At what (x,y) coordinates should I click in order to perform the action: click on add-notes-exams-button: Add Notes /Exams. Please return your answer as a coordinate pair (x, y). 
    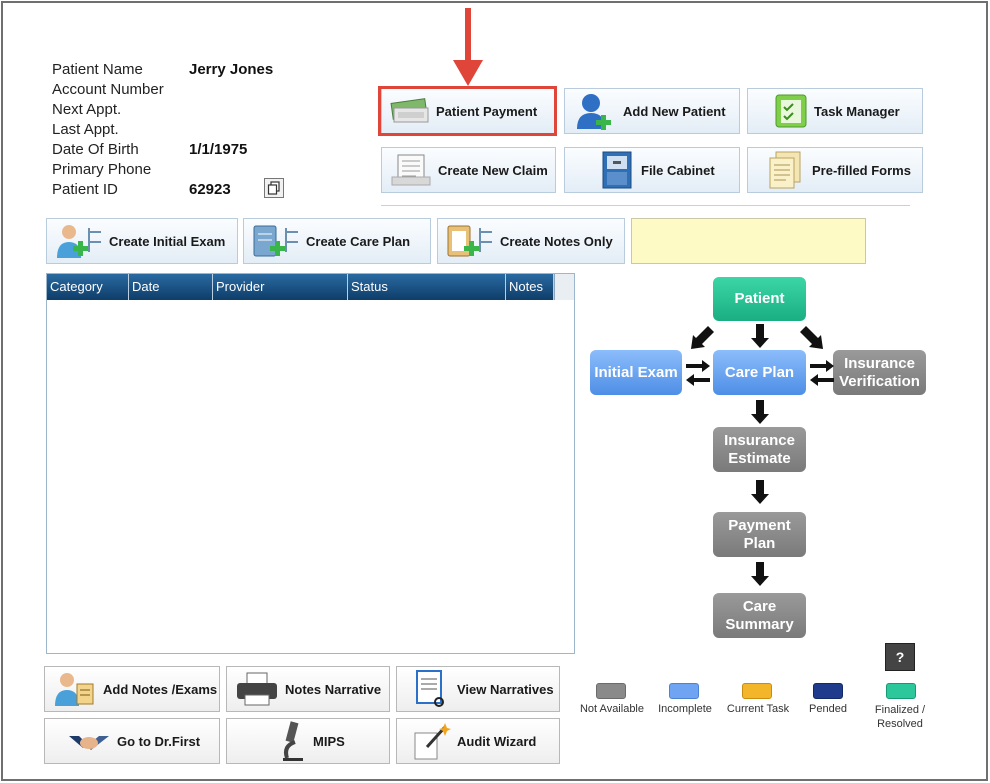
    Looking at the image, I should click on (132, 689).